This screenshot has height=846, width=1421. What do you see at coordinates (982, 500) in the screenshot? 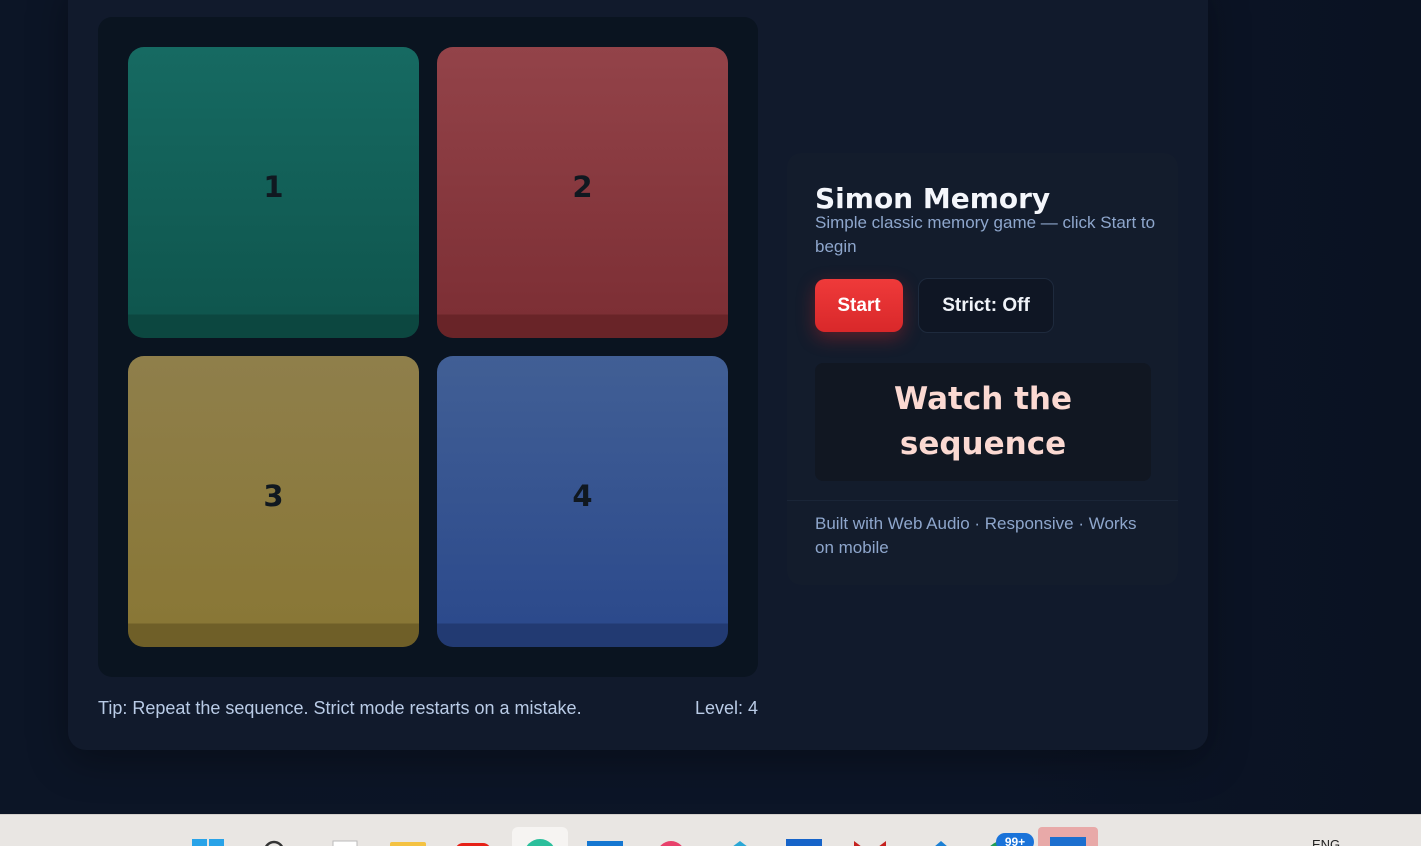
I see `divider` at bounding box center [982, 500].